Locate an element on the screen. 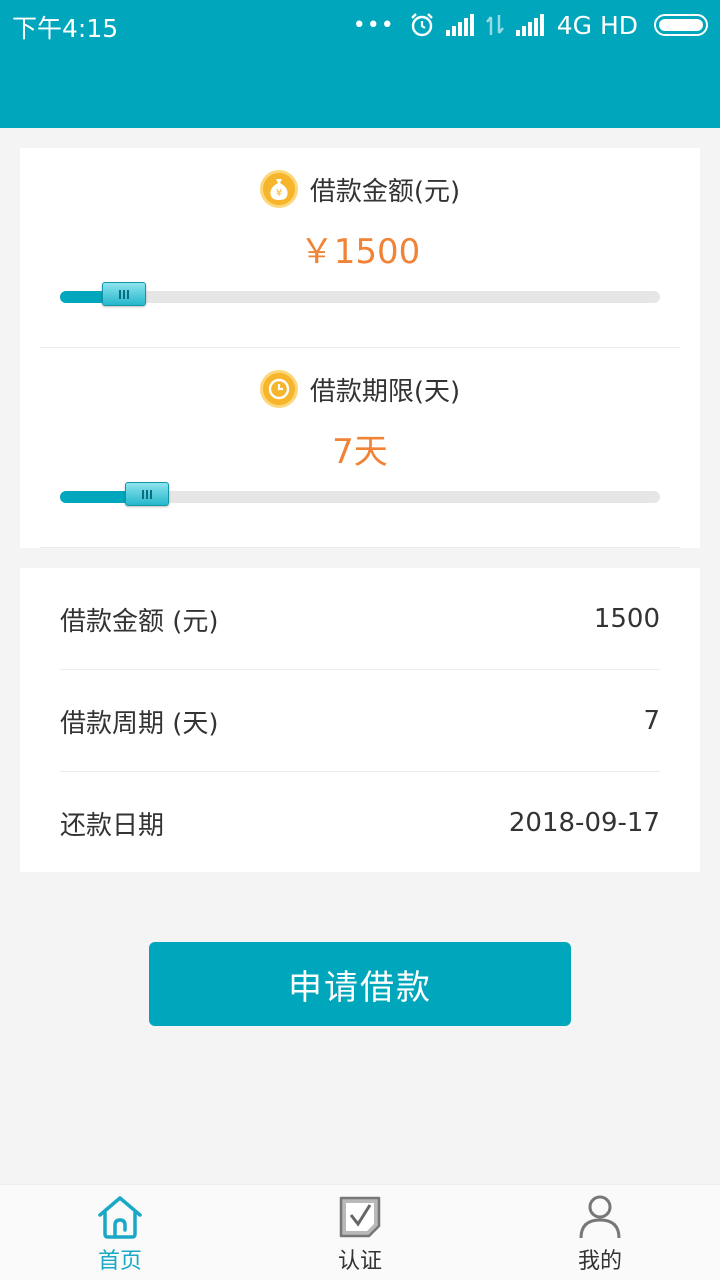 Image resolution: width=720 pixels, height=1280 pixels. summary-value: 1500 is located at coordinates (626, 619).